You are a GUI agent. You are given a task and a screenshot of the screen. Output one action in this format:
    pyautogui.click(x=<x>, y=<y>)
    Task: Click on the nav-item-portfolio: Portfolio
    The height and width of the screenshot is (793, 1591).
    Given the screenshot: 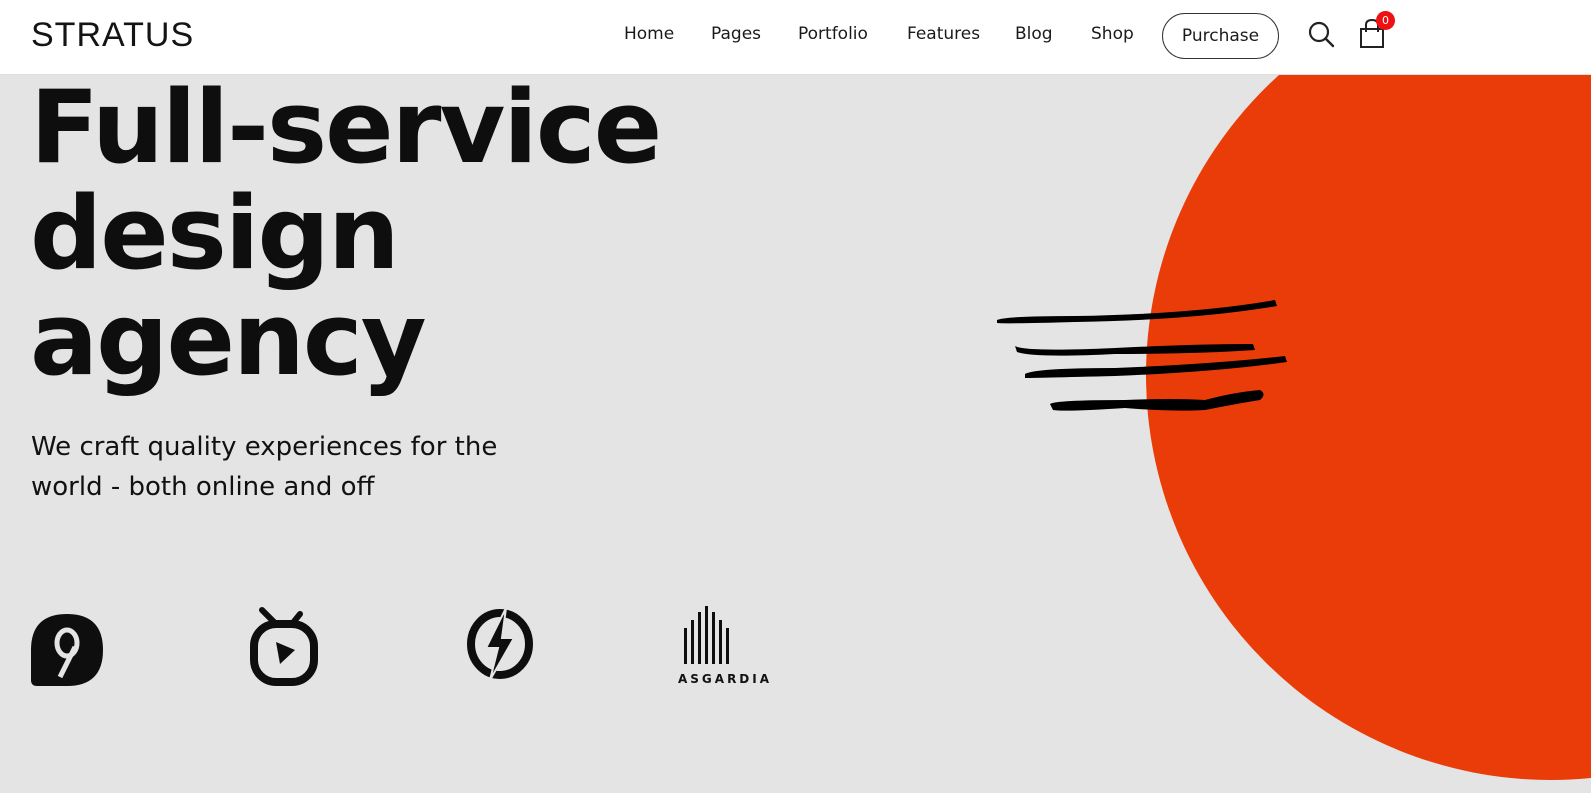 What is the action you would take?
    pyautogui.click(x=833, y=34)
    